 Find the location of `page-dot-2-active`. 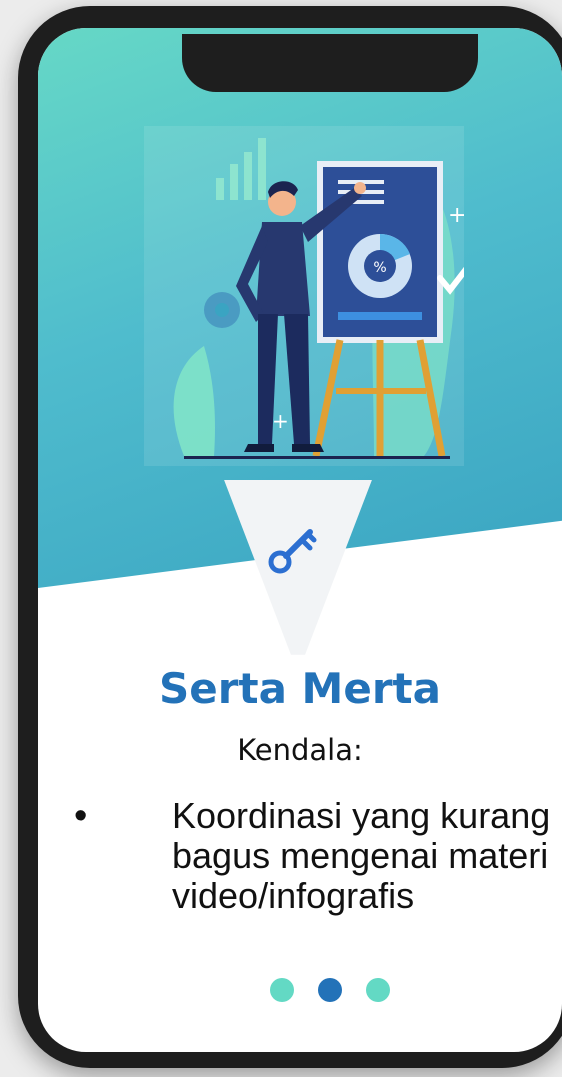

page-dot-2-active is located at coordinates (330, 990).